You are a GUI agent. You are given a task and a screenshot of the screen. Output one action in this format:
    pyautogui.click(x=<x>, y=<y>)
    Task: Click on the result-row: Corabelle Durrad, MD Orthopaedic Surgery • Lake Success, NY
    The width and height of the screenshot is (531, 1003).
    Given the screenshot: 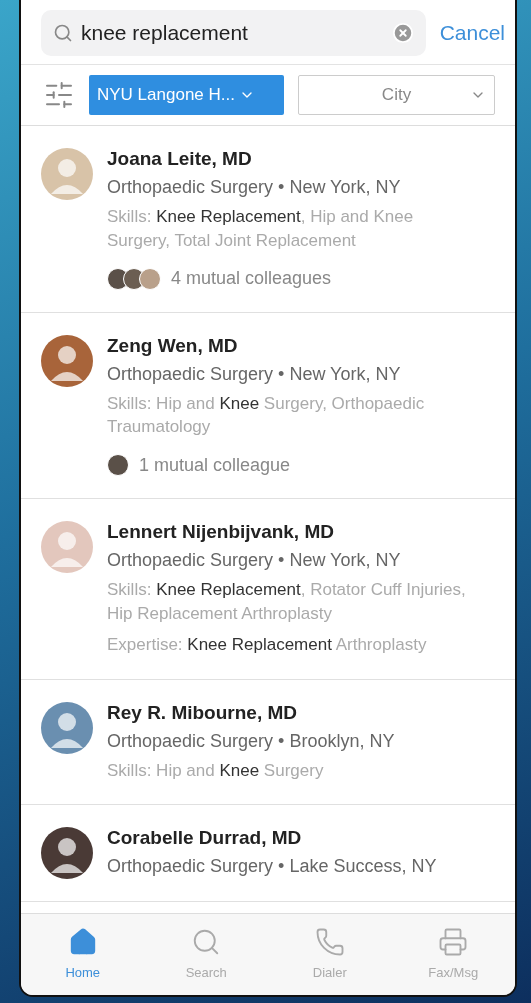 What is the action you would take?
    pyautogui.click(x=268, y=854)
    